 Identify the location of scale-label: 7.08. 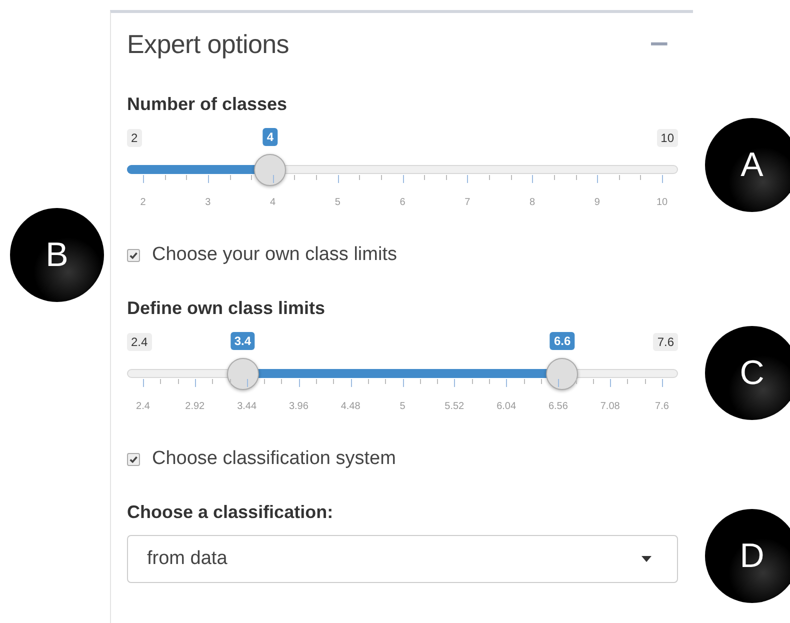
(610, 406).